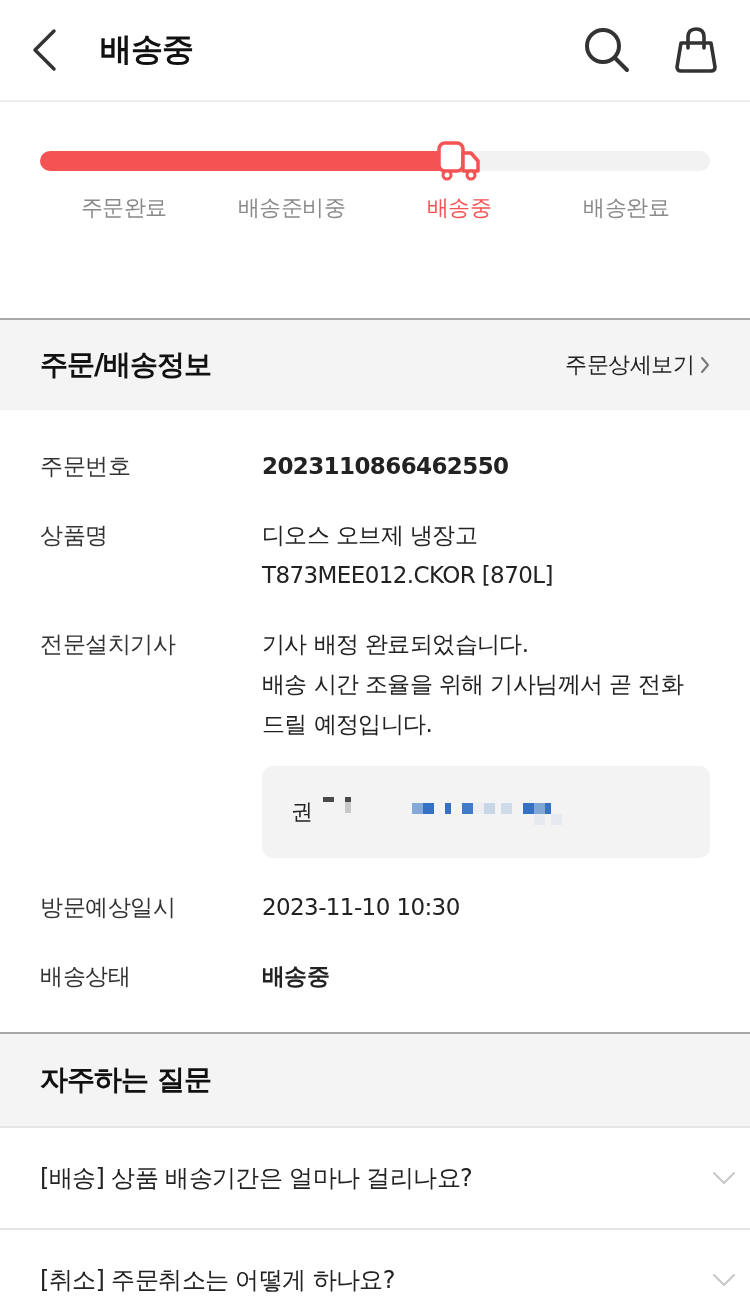 The width and height of the screenshot is (750, 1297). I want to click on step-label: 배송완료, so click(626, 208).